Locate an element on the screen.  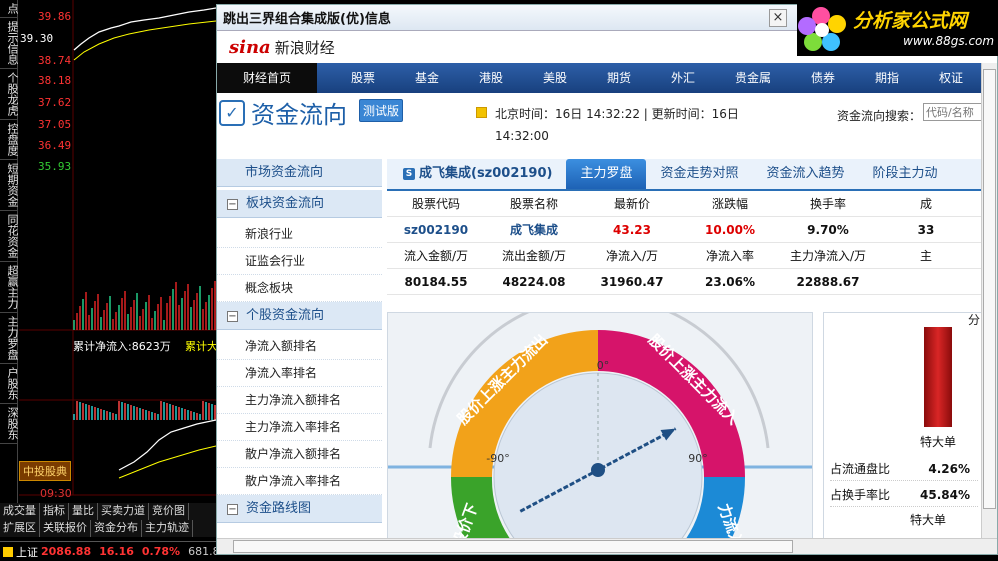
extension-tab-1: 关联报价 is located at coordinates (65, 528).